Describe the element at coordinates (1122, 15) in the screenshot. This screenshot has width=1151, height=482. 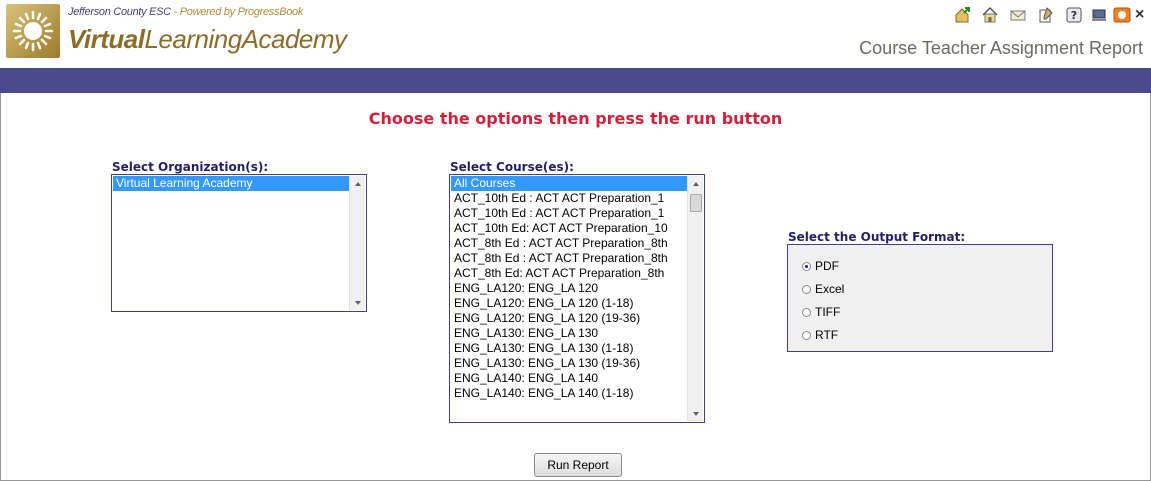
I see `orange-app-icon` at that location.